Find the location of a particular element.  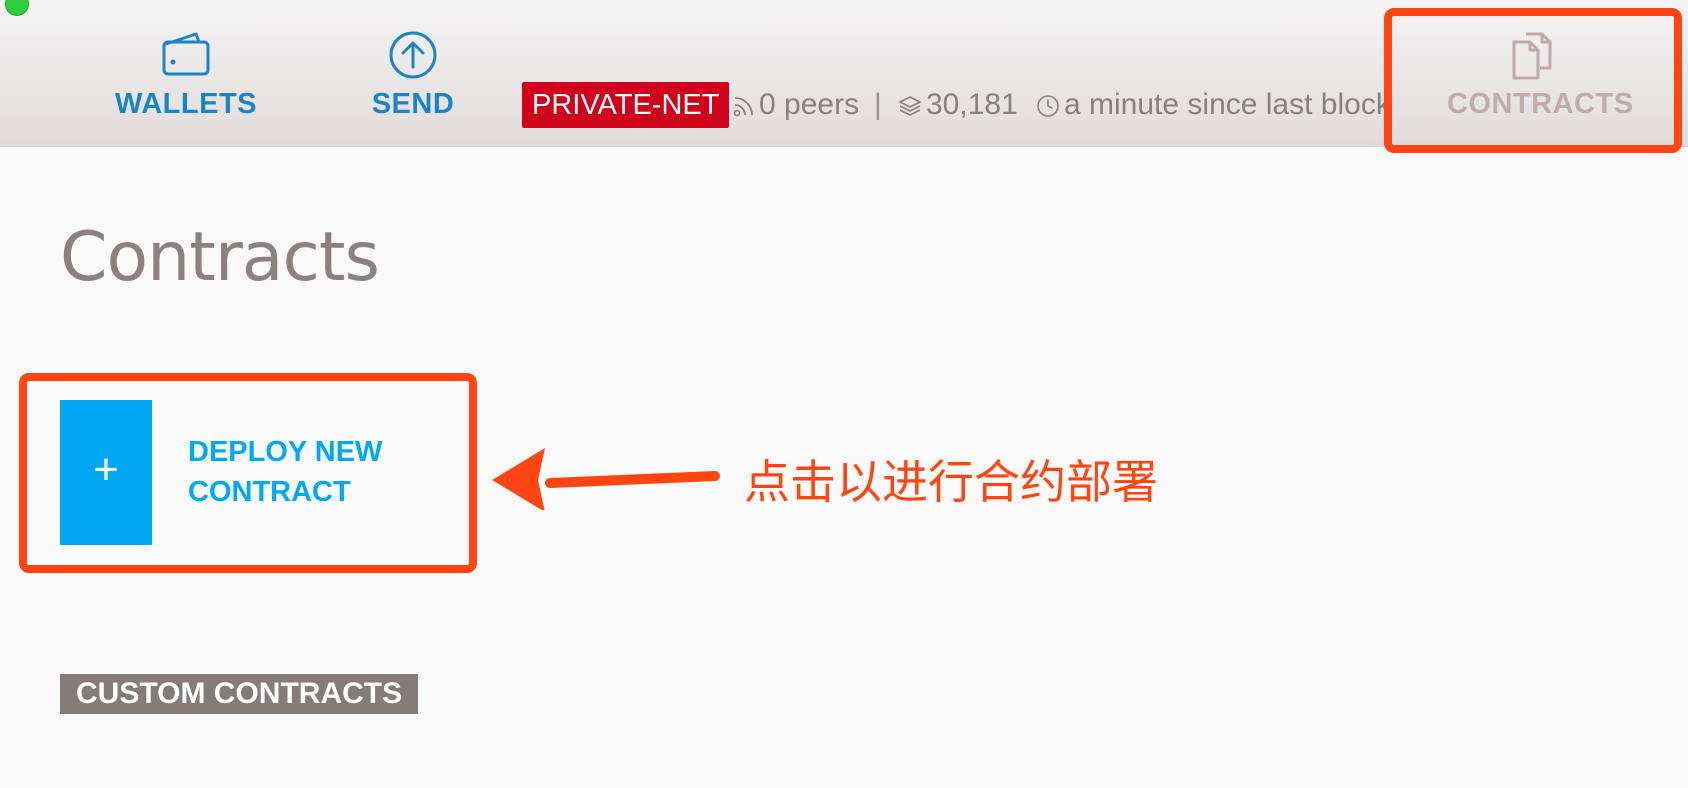

peers-status: 0 peers is located at coordinates (796, 105).